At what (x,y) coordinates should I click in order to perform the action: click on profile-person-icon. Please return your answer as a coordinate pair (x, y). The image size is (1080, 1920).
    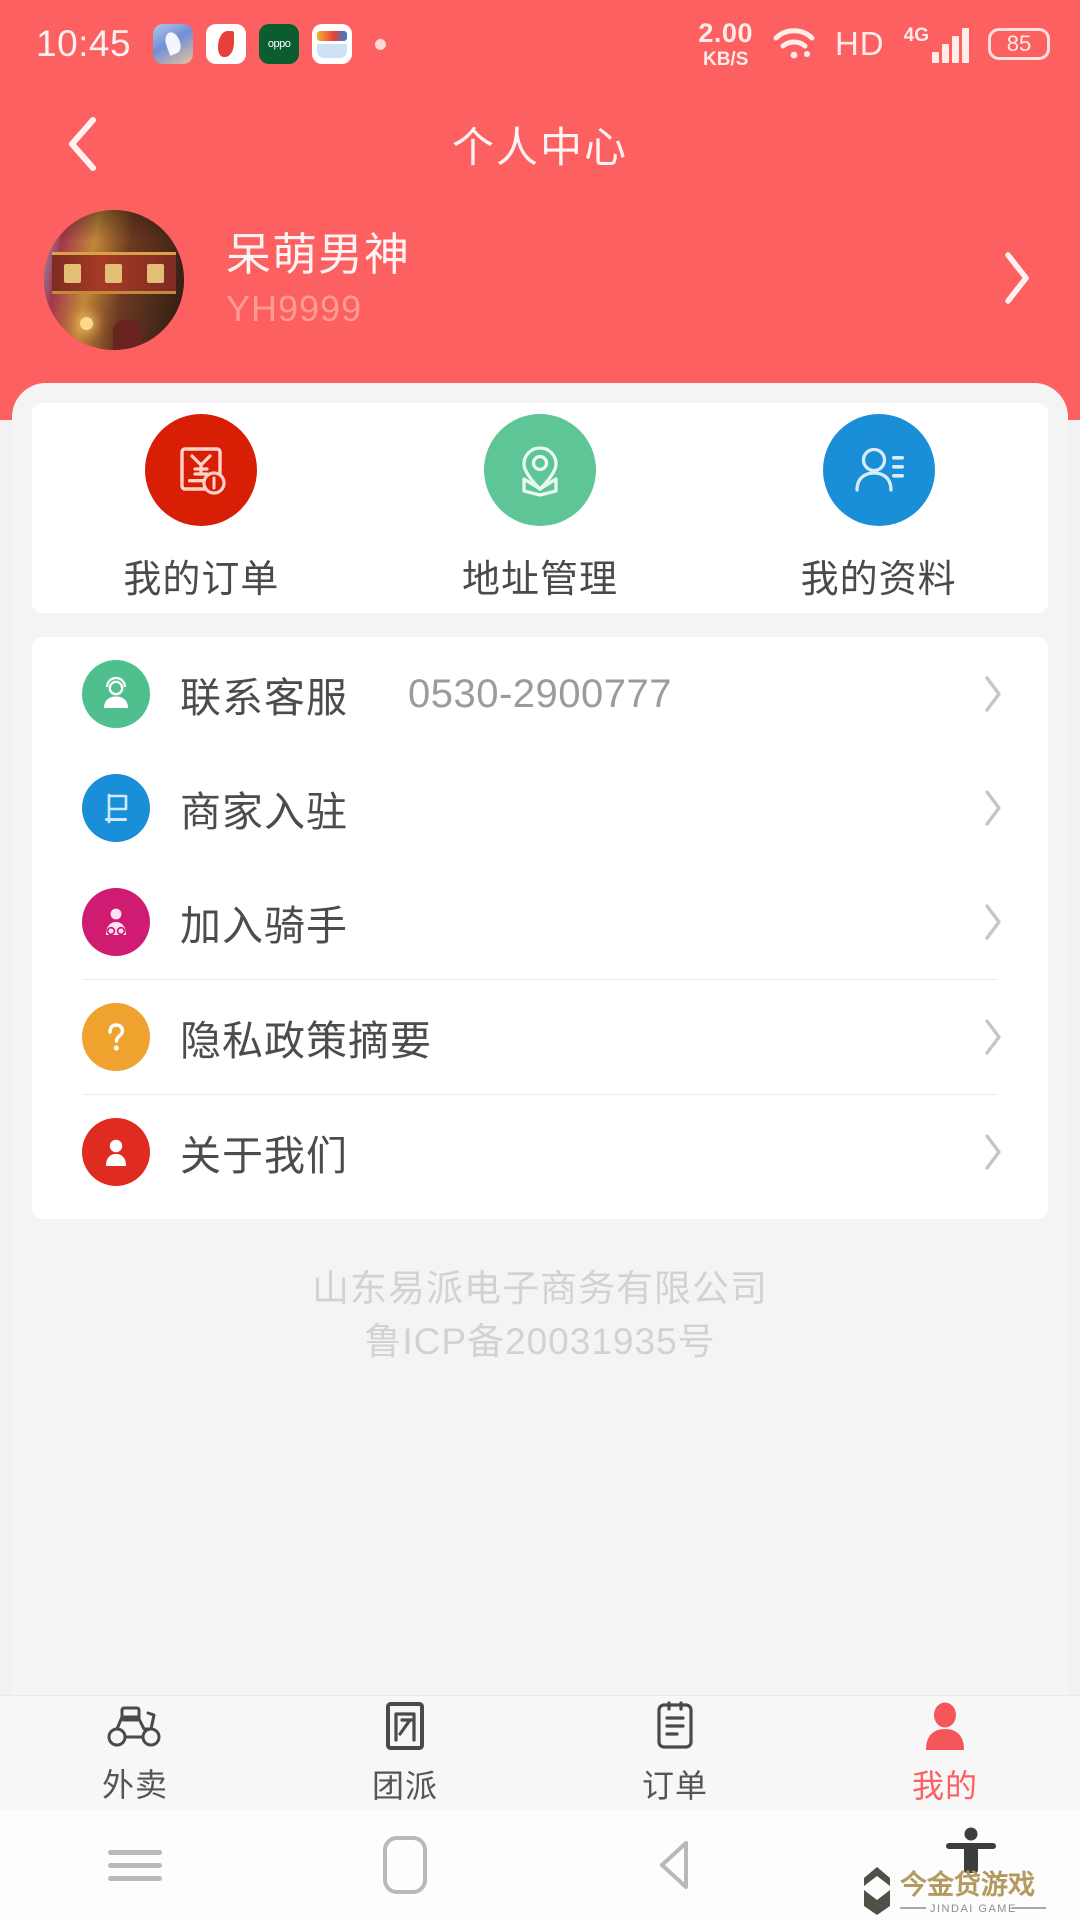
    Looking at the image, I should click on (945, 1726).